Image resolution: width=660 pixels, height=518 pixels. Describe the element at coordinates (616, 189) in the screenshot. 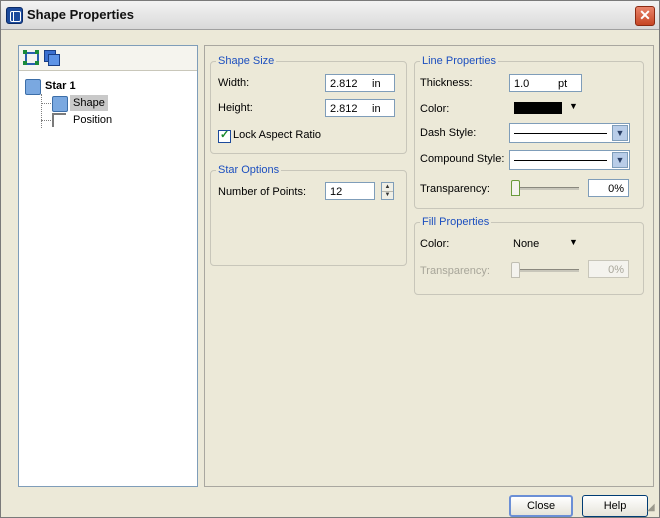

I see `line-transparency-value: 0%` at that location.